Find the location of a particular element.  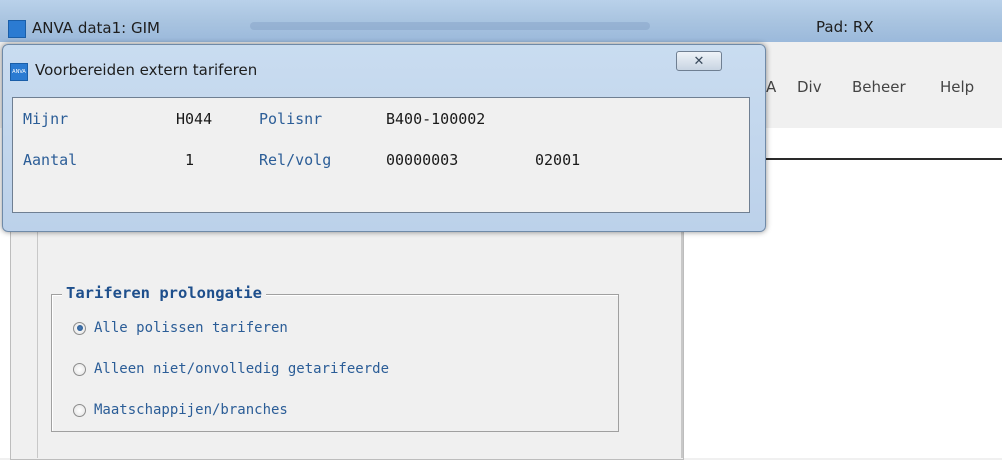

anva-icon: ANVA is located at coordinates (19, 72).